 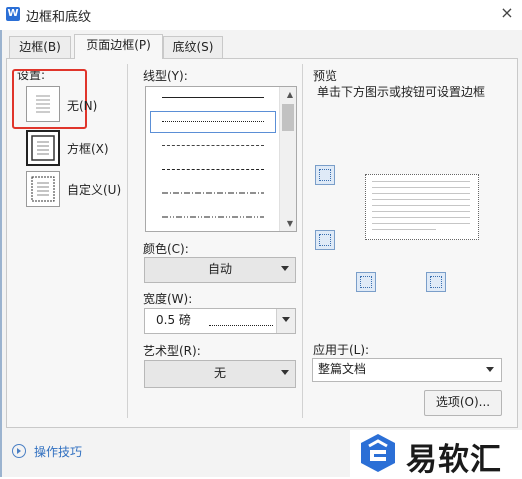 I want to click on bottom-border-button, so click(x=325, y=240).